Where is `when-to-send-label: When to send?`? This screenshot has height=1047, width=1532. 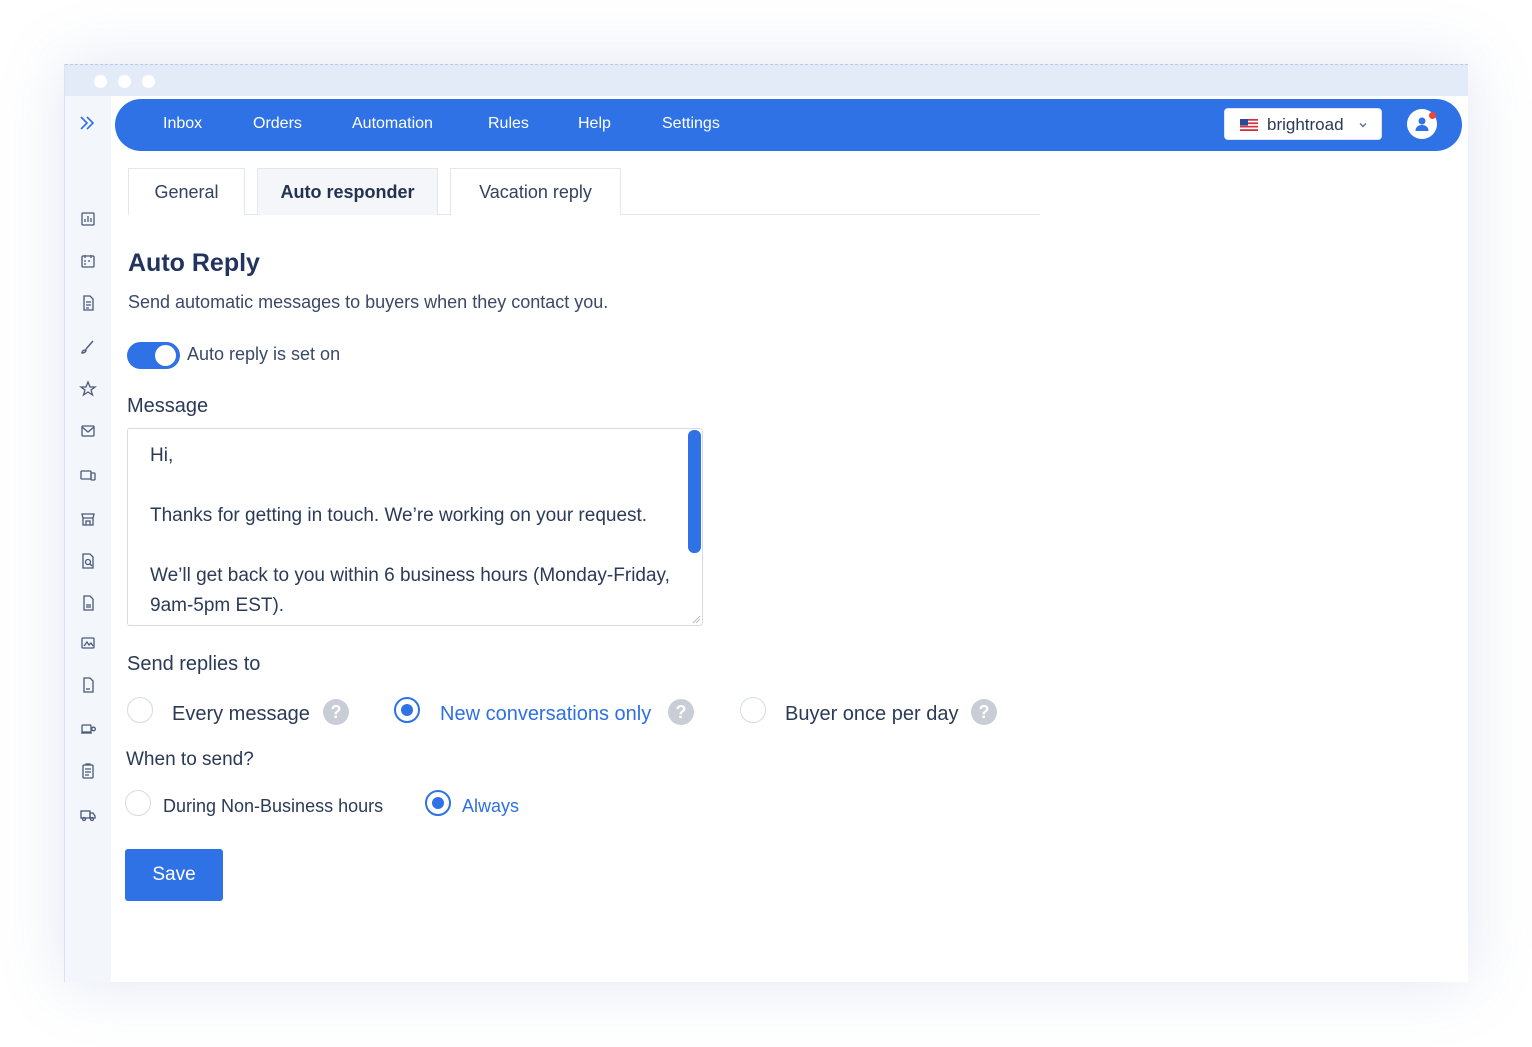 when-to-send-label: When to send? is located at coordinates (190, 759).